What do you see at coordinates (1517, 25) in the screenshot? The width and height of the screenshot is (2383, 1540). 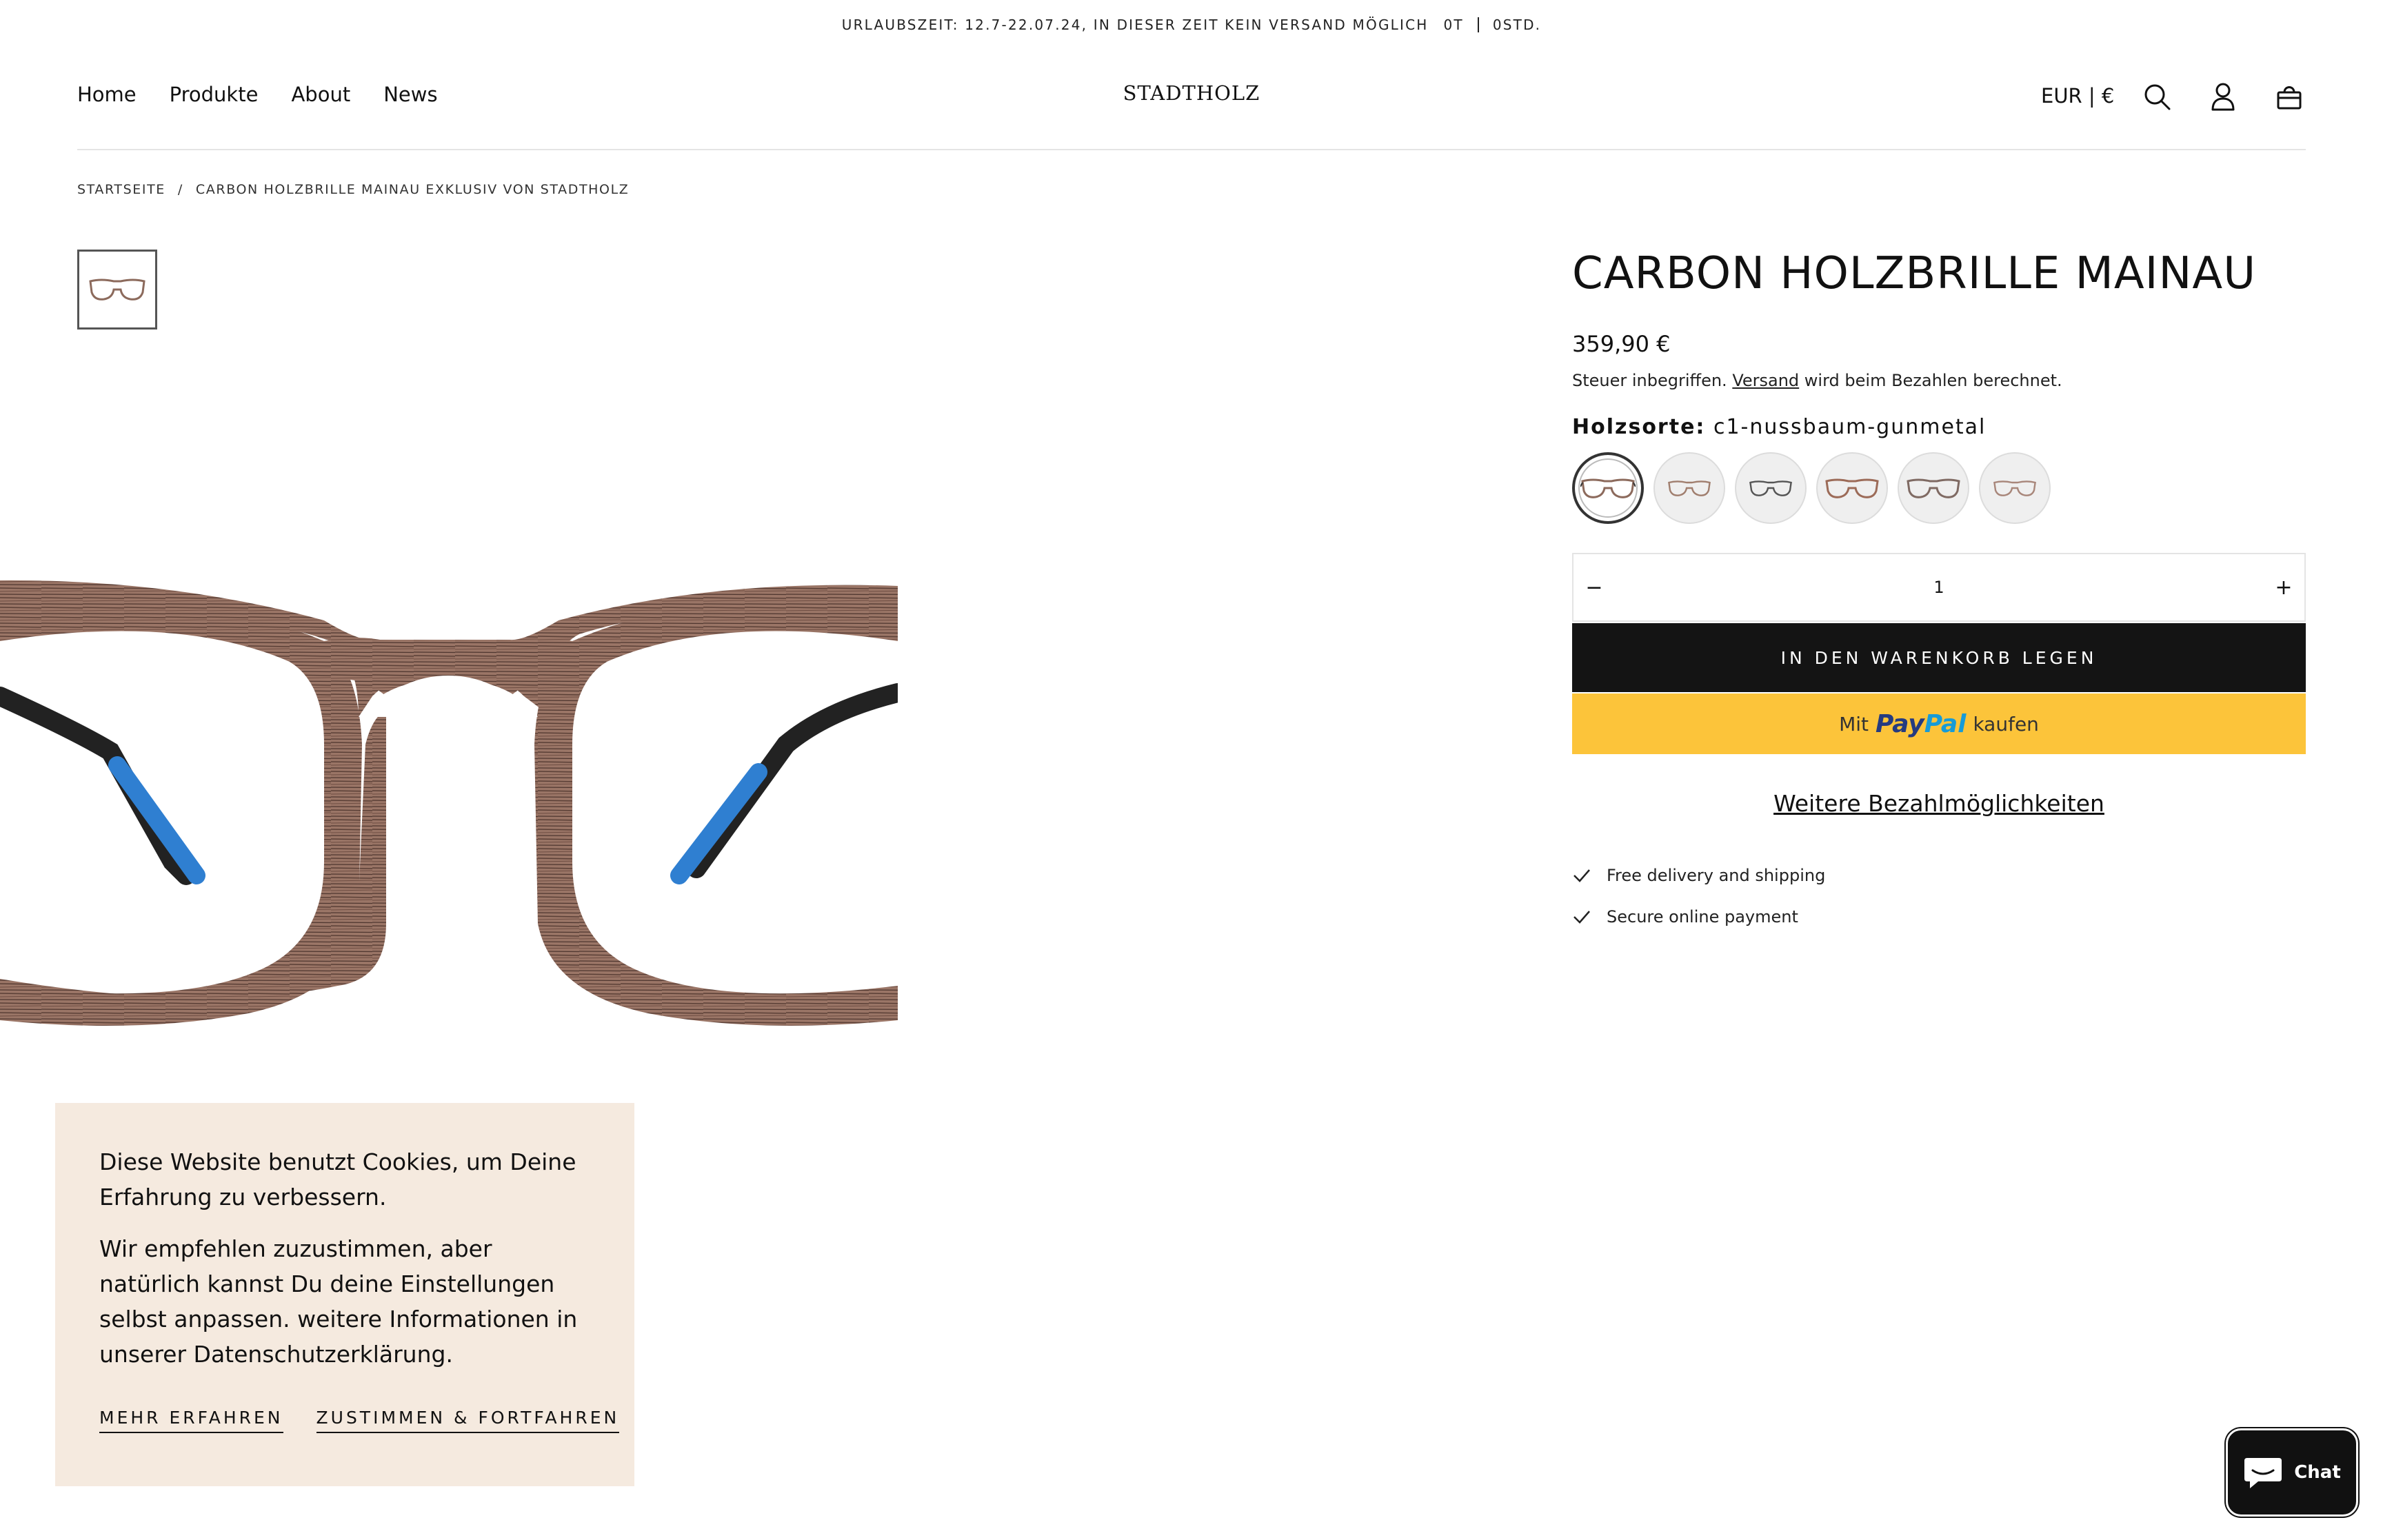 I see `countdown-hours: 0STD.` at bounding box center [1517, 25].